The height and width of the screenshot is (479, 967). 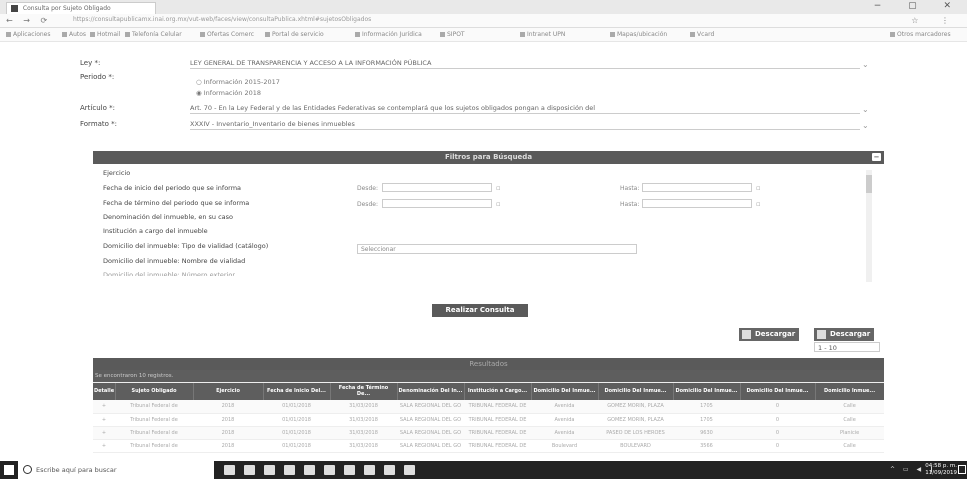 I want to click on mail-icon, so click(x=349, y=470).